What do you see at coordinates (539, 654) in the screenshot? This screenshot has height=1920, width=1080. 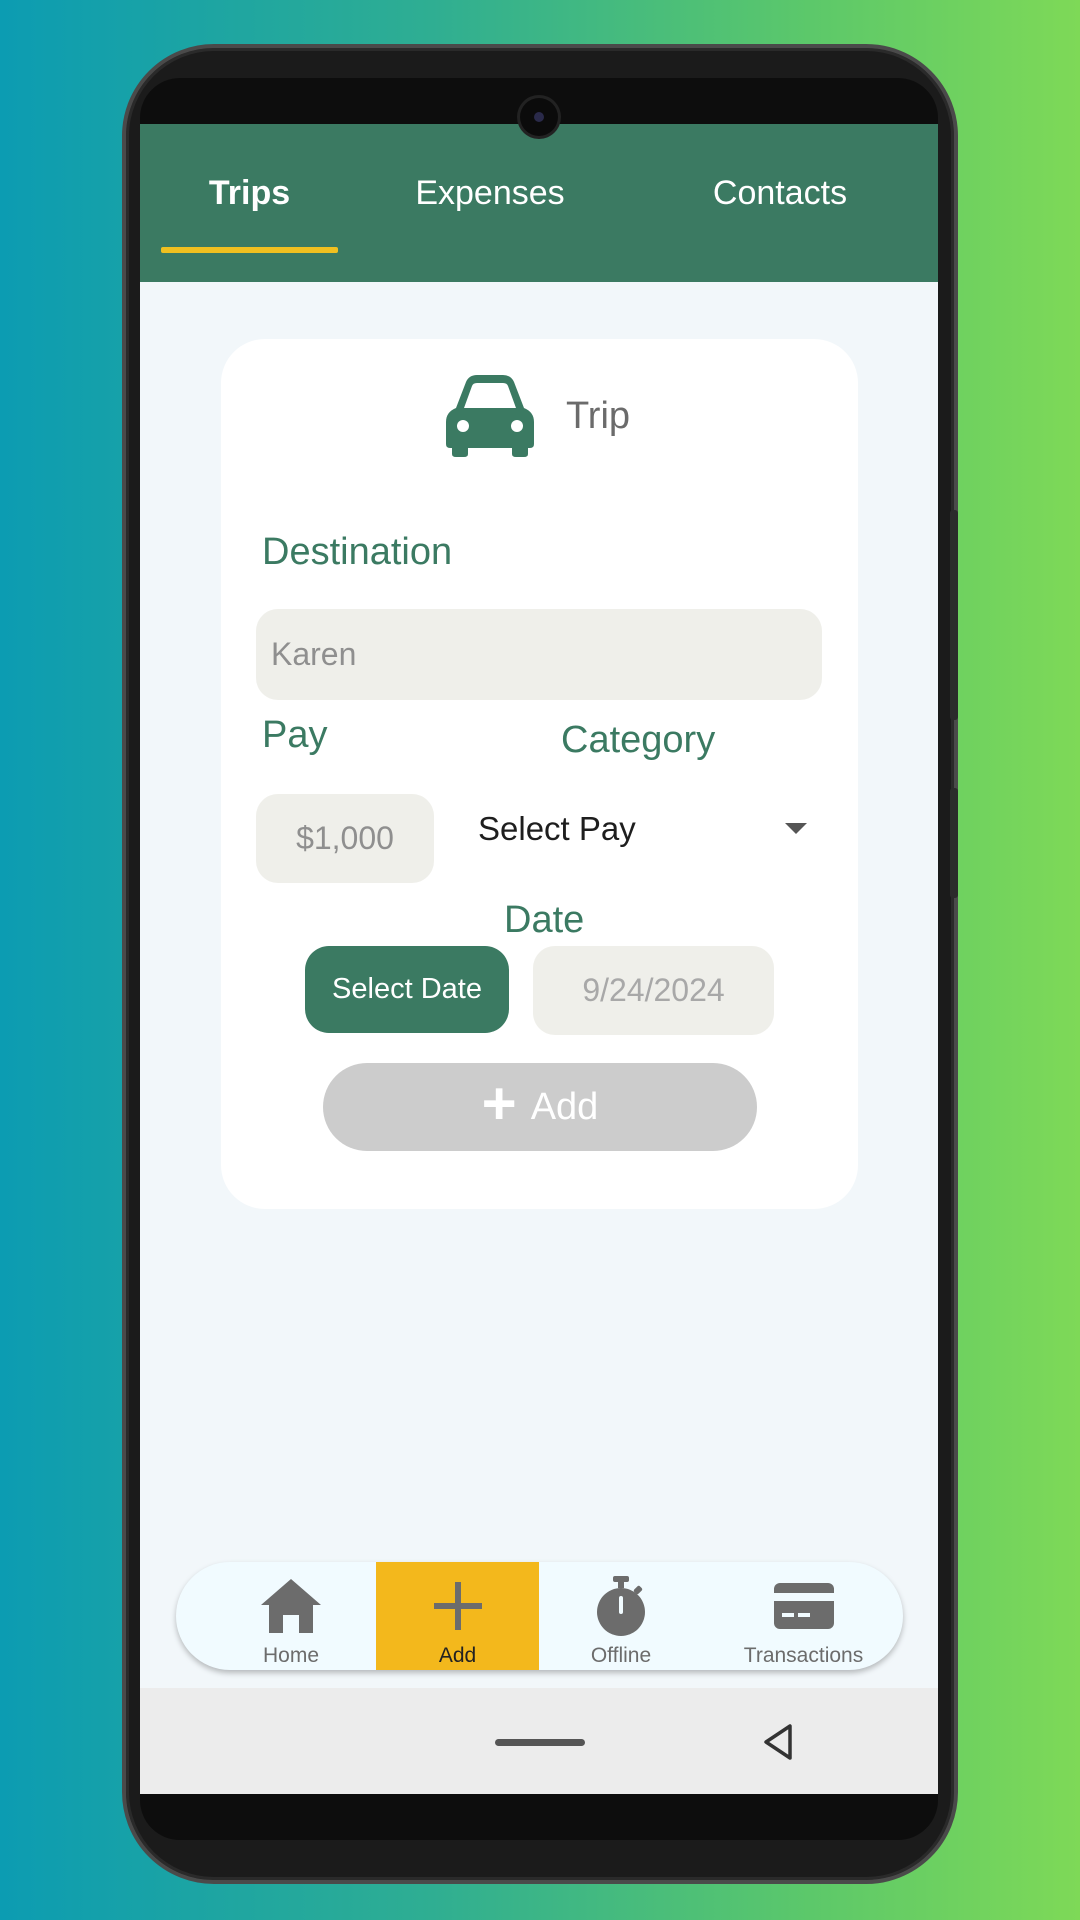 I see `destination-input: Karen` at bounding box center [539, 654].